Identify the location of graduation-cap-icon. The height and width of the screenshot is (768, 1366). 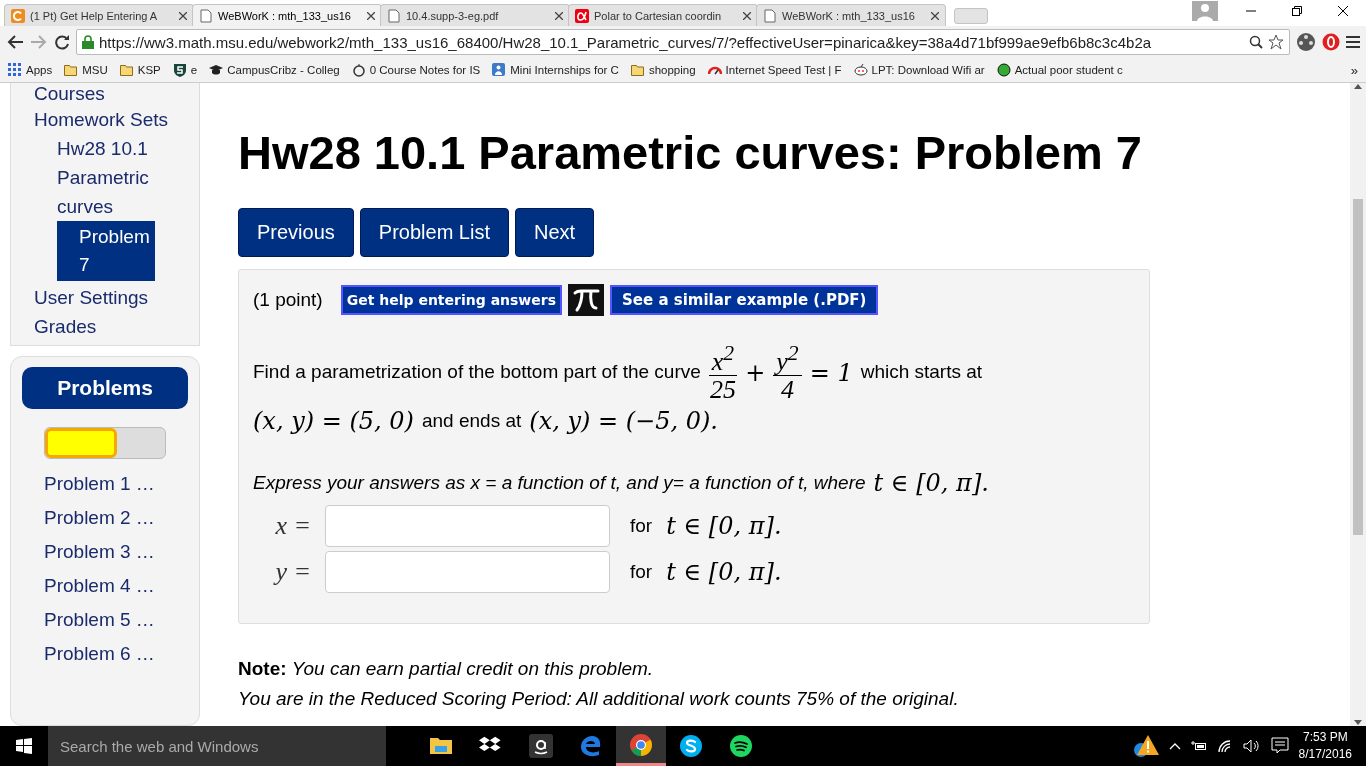
(216, 70).